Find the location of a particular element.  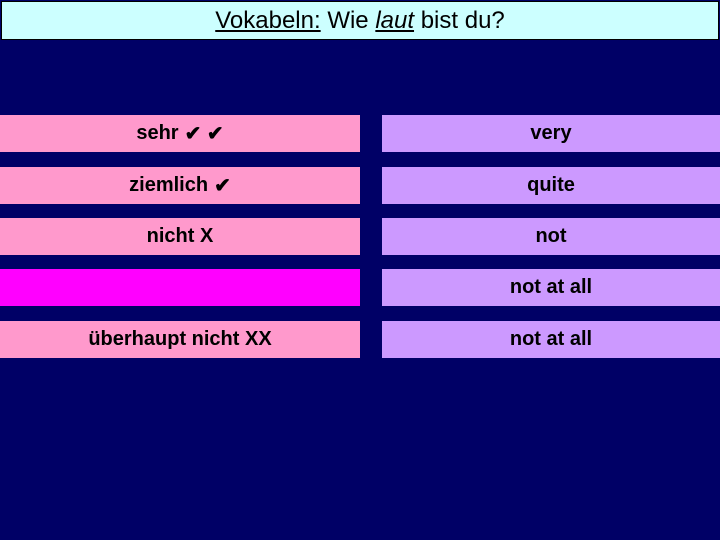

checkmark-icon: ✔ ✔ is located at coordinates (204, 134).